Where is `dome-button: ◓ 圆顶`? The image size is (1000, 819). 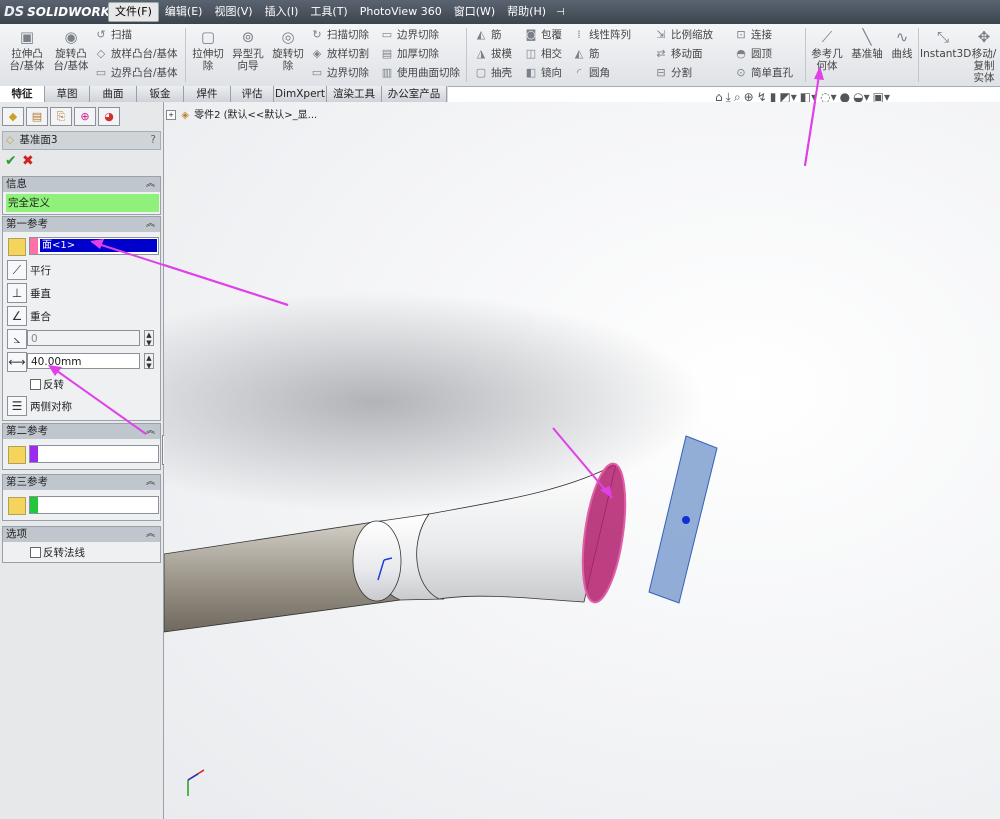 dome-button: ◓ 圆顶 is located at coordinates (753, 54).